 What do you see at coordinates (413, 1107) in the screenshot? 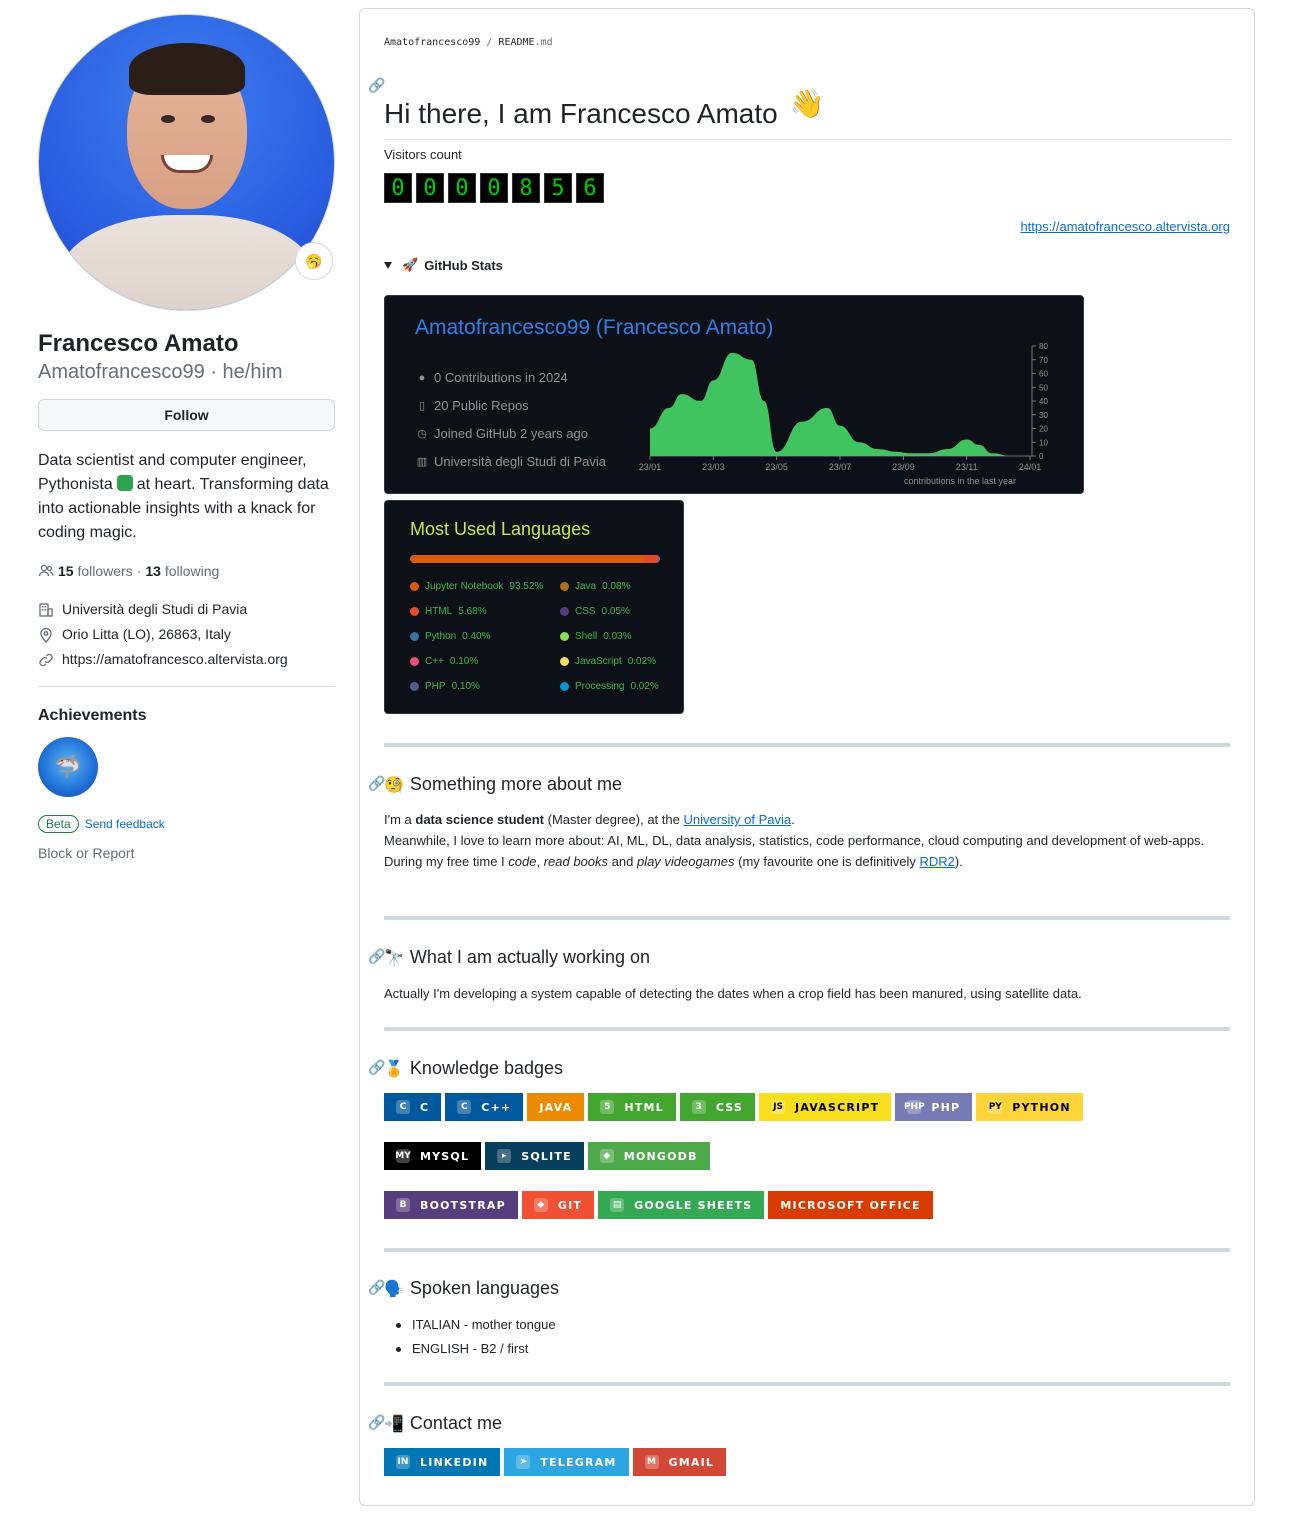
I see `badge-c: CC` at bounding box center [413, 1107].